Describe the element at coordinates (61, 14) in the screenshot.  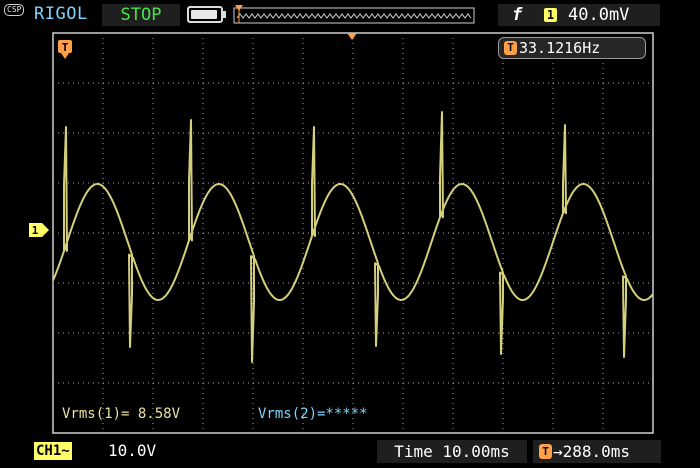
I see `brand-logo: RIGOL` at that location.